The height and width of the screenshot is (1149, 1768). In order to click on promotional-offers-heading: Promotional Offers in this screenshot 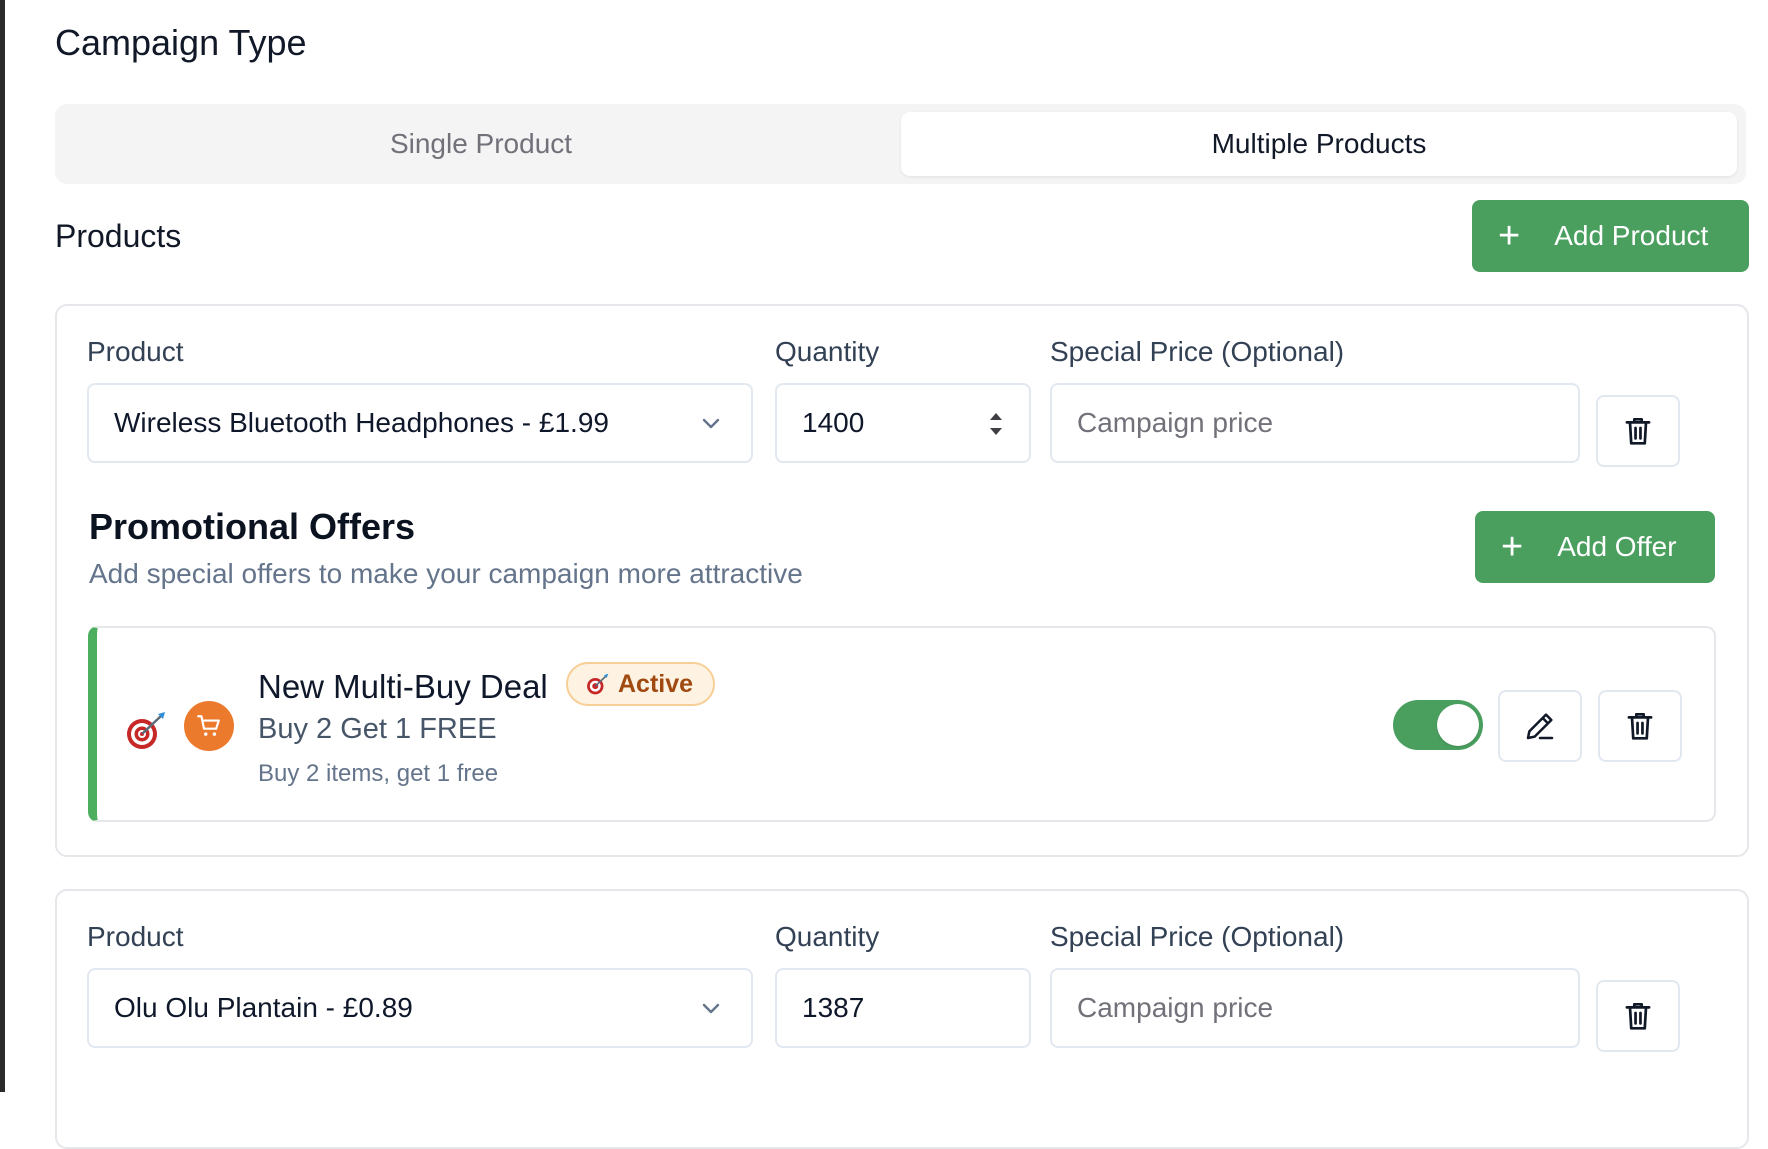, I will do `click(252, 526)`.